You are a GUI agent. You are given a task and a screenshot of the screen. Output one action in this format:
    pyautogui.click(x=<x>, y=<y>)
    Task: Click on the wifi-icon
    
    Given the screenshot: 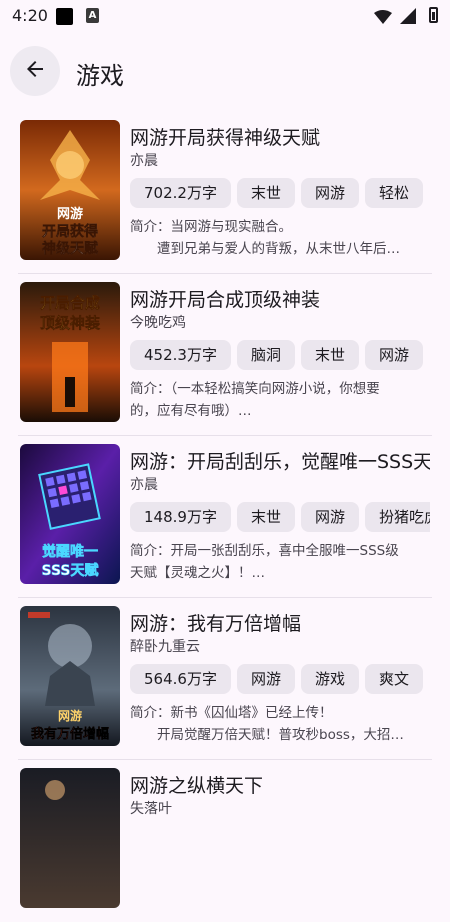 What is the action you would take?
    pyautogui.click(x=383, y=18)
    